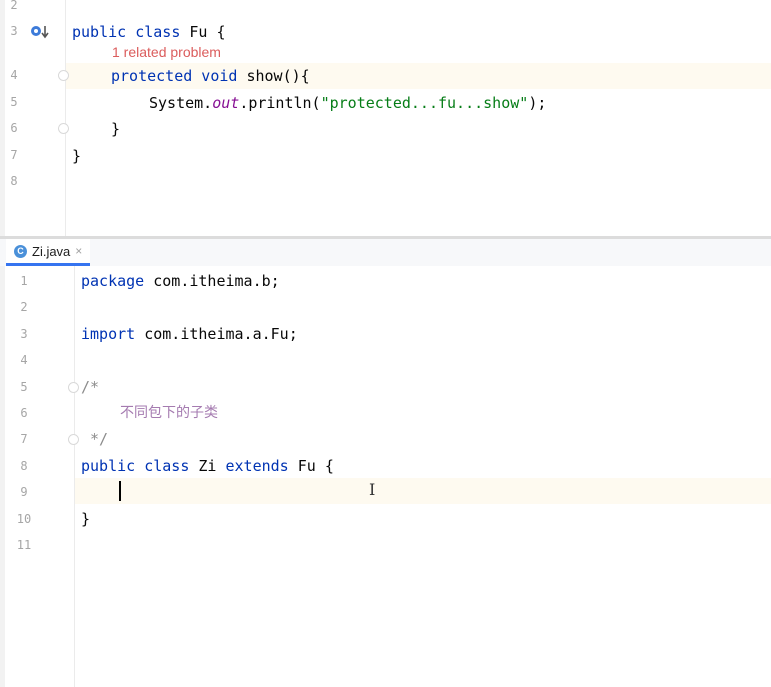 This screenshot has width=771, height=687. Describe the element at coordinates (166, 52) in the screenshot. I see `related-problem-hint: 1 related problem` at that location.